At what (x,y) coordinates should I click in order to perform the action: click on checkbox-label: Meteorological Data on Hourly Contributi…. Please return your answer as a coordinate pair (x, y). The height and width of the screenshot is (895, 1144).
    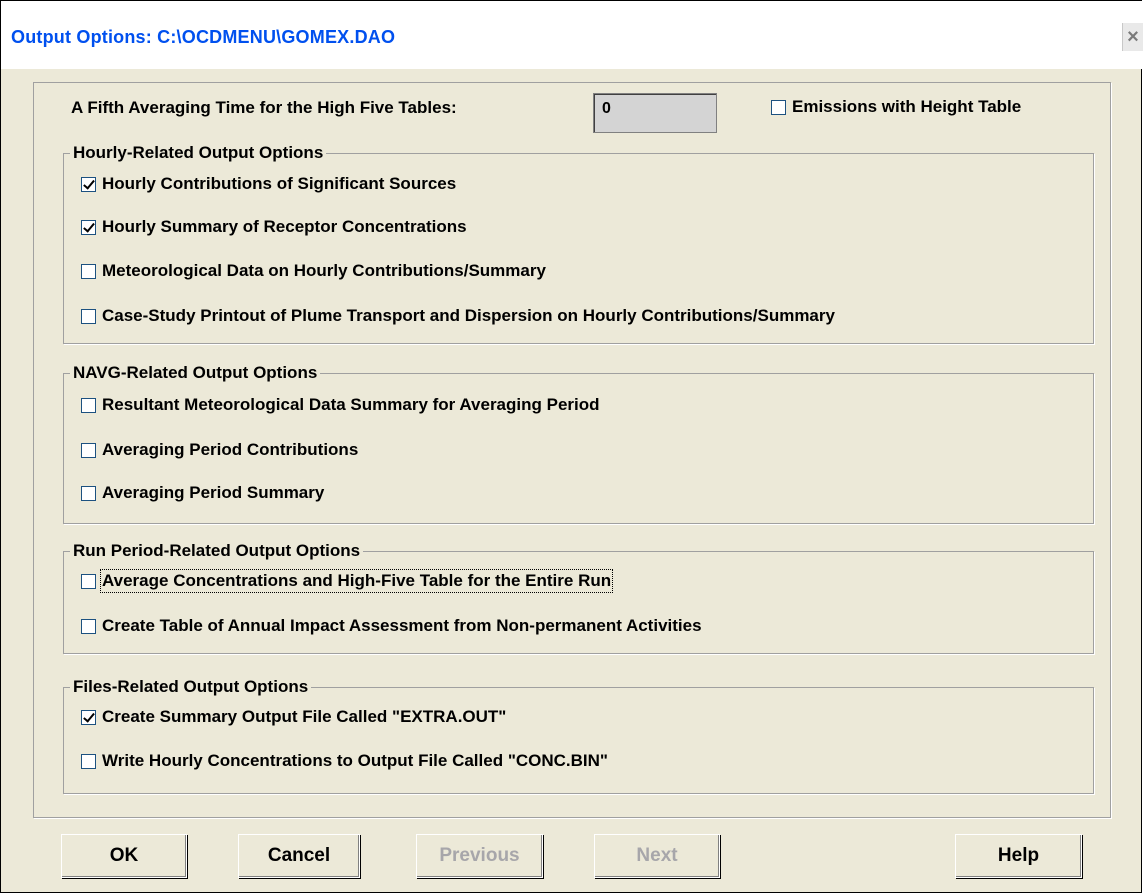
    Looking at the image, I should click on (324, 270).